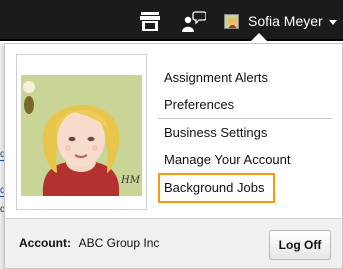 The image size is (343, 269). What do you see at coordinates (130, 180) in the screenshot?
I see `signature-mark: HM` at bounding box center [130, 180].